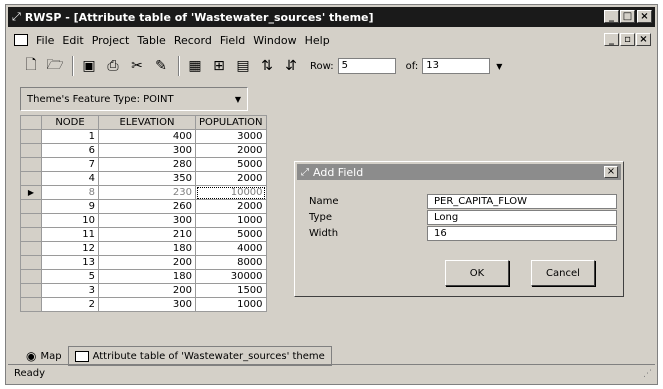 This screenshot has width=663, height=389. Describe the element at coordinates (70, 164) in the screenshot. I see `table-cell-node: 7` at that location.